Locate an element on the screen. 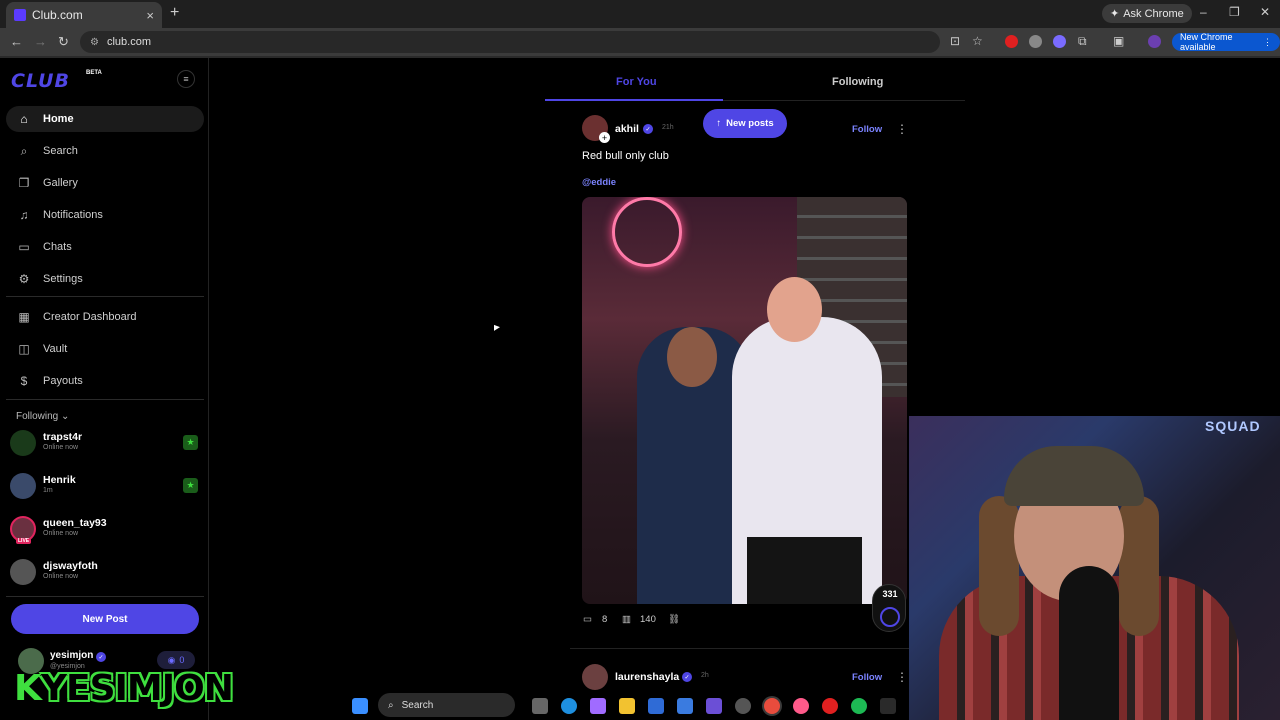  bell-icon: ♫ is located at coordinates (24, 215).